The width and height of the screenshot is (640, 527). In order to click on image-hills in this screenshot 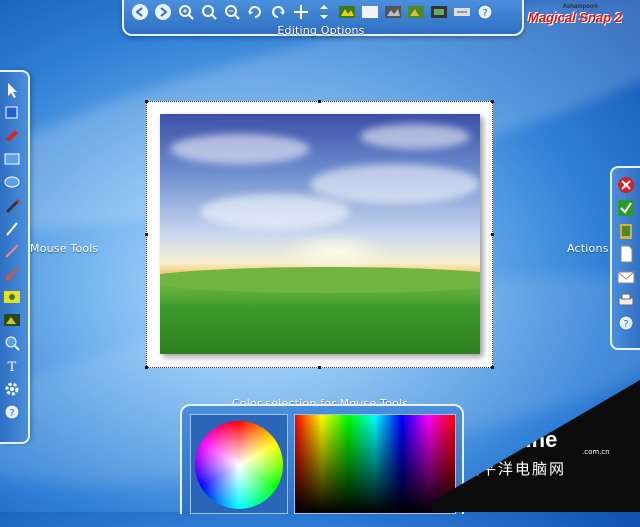, I will do `click(320, 310)`.